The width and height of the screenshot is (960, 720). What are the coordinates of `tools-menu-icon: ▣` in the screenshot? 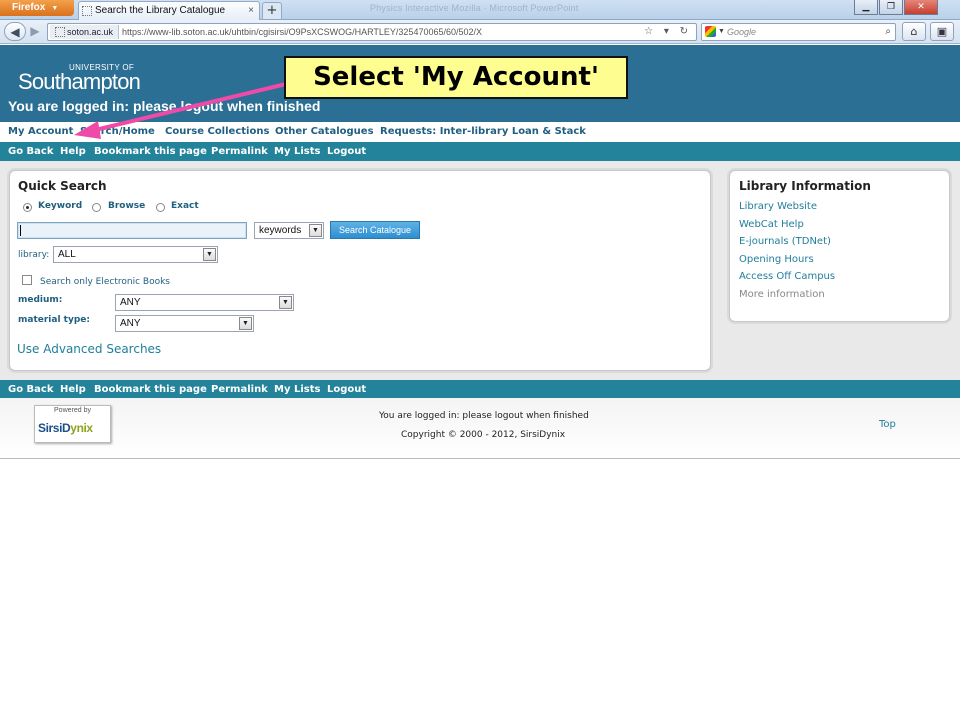 It's located at (942, 31).